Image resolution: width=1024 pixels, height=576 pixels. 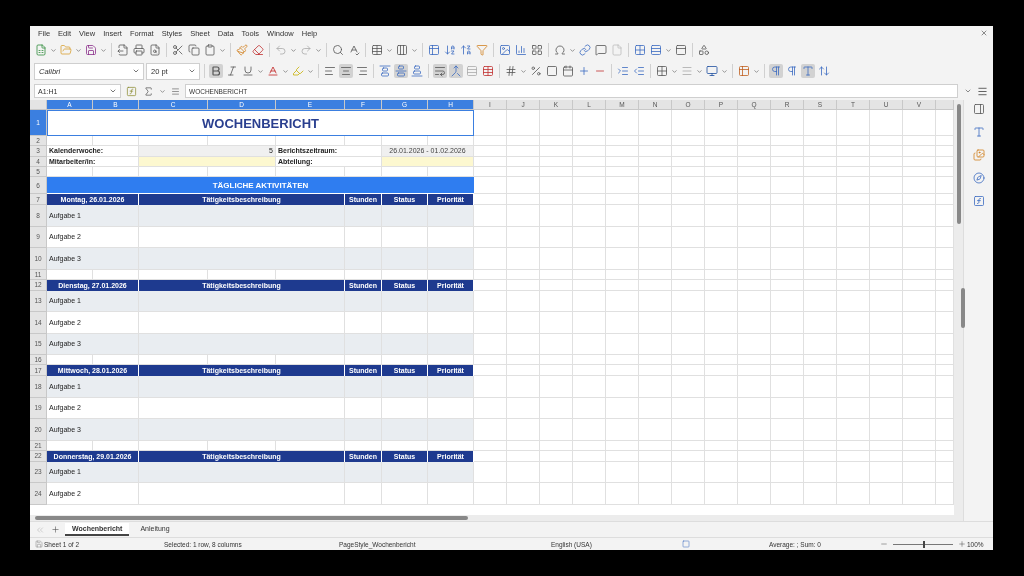 What do you see at coordinates (585, 50) in the screenshot?
I see `hyperlink-icon` at bounding box center [585, 50].